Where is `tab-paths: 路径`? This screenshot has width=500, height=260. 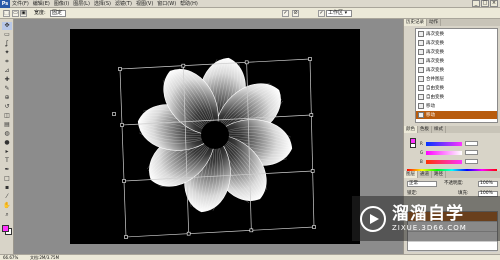 tab-paths: 路径 is located at coordinates (439, 174).